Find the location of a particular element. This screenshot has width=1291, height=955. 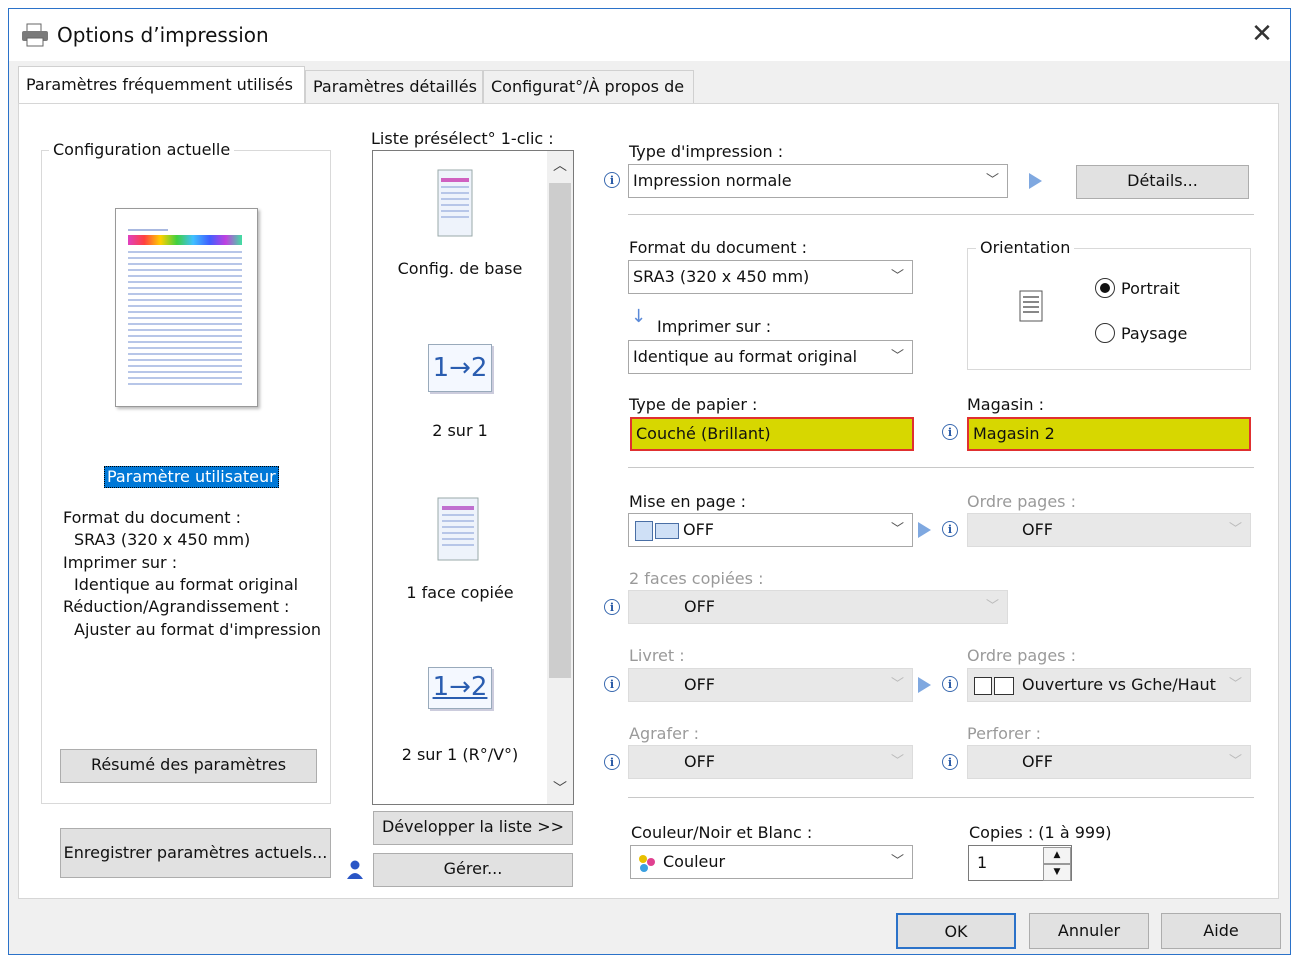

color-dots-icon is located at coordinates (647, 863).